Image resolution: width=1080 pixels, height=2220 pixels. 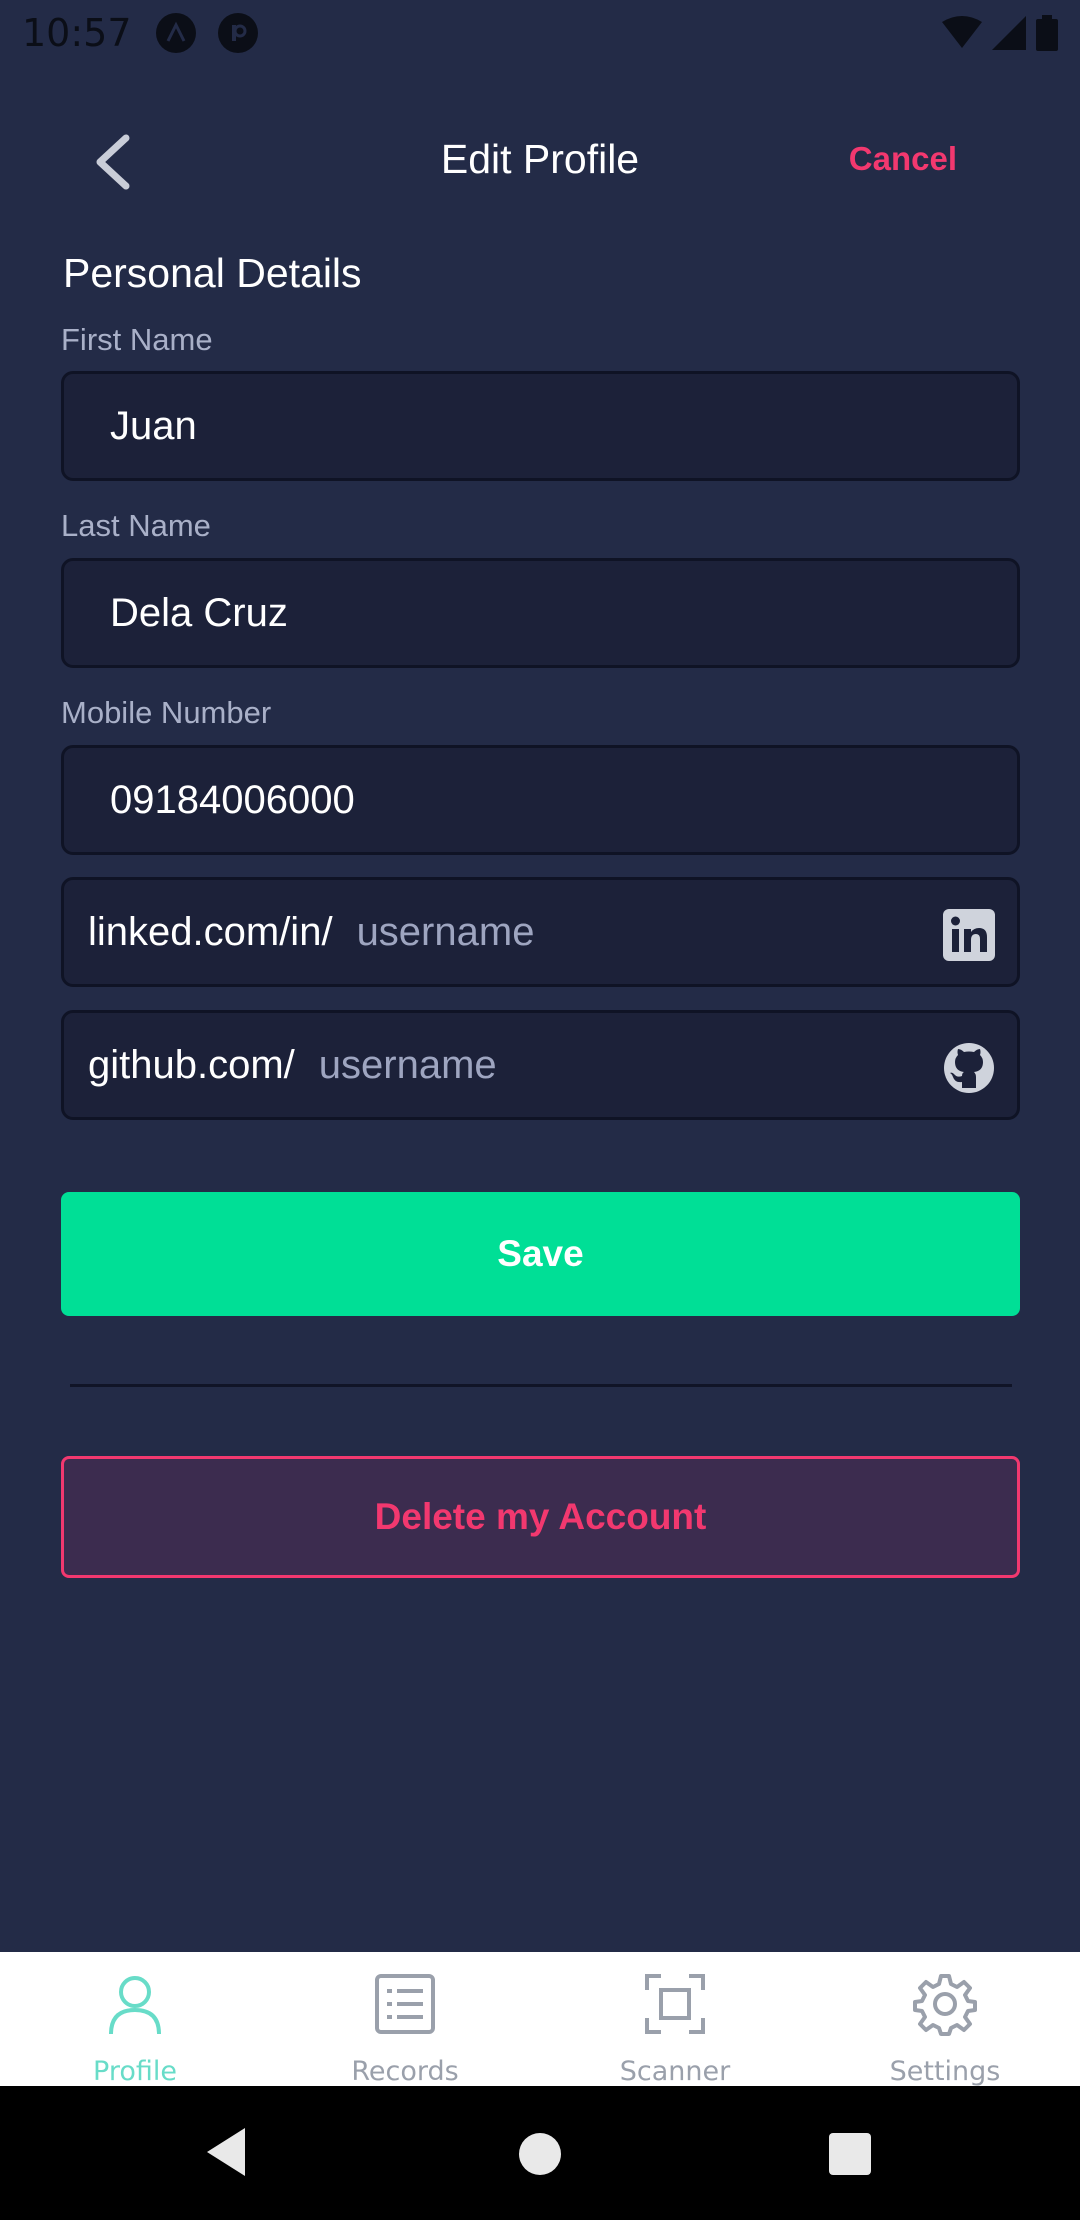 I want to click on battery-icon, so click(x=1047, y=33).